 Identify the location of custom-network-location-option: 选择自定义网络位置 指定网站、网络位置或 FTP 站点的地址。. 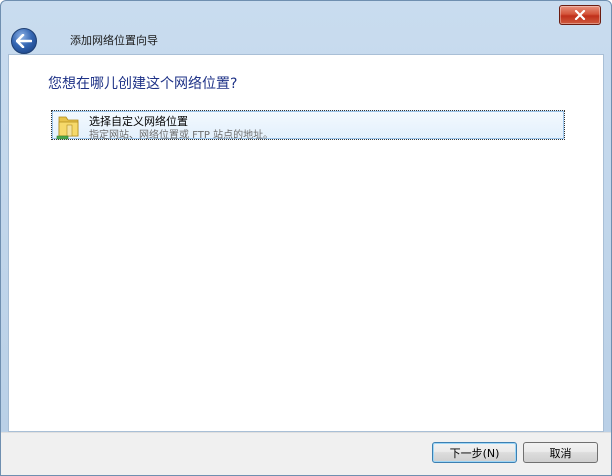
(308, 125).